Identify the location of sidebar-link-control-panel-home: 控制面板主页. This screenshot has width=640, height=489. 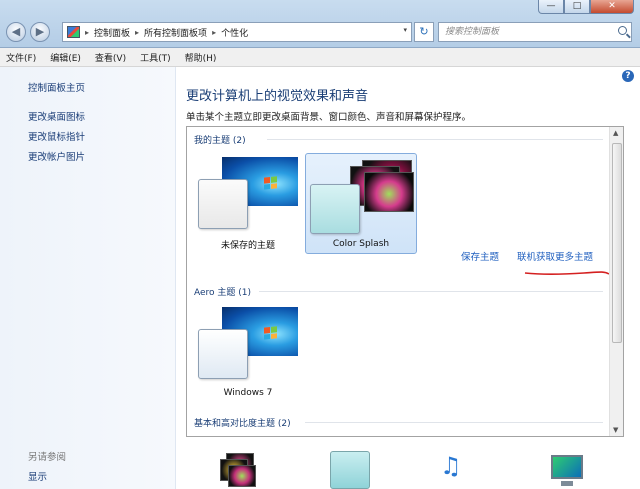
(56, 87).